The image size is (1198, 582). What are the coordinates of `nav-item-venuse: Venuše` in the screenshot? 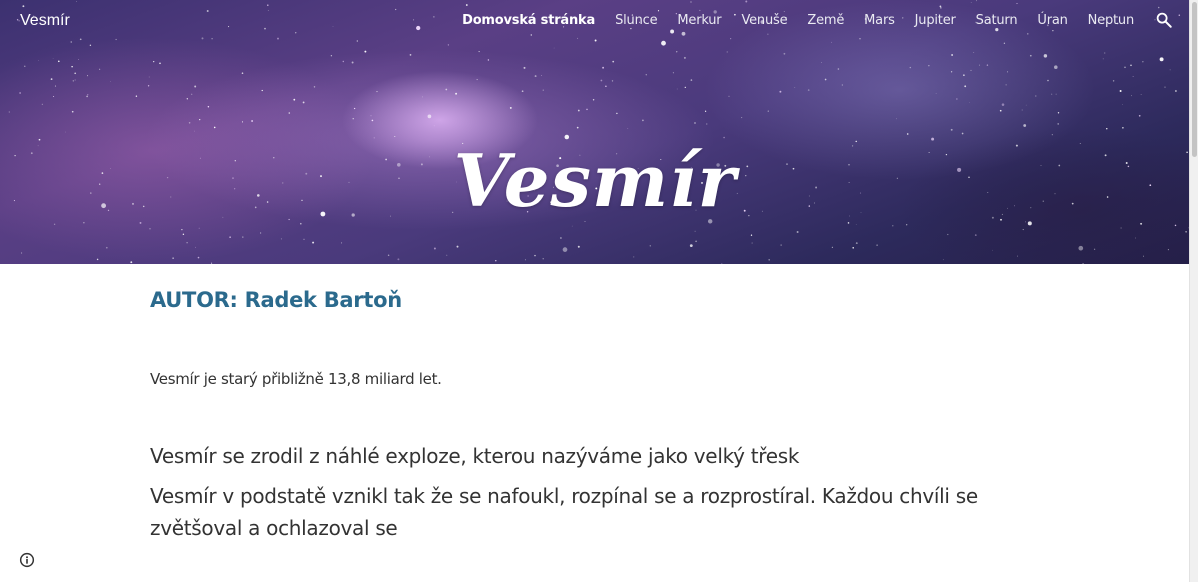 It's located at (764, 20).